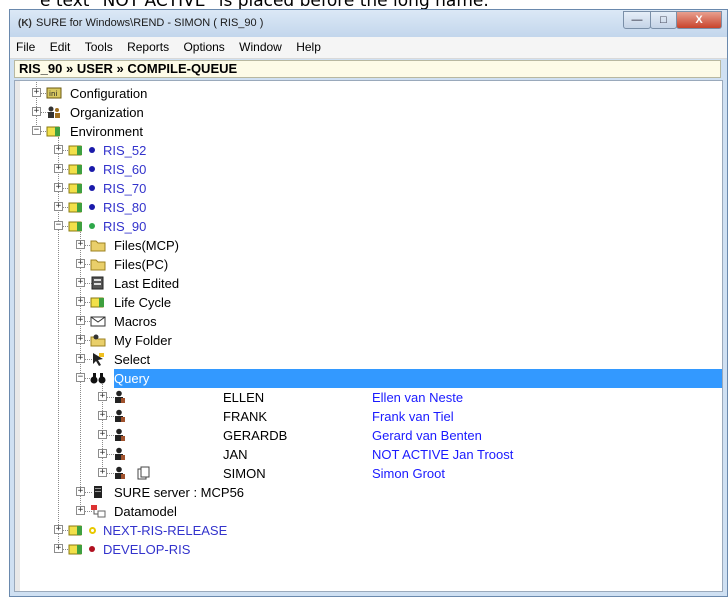 This screenshot has width=728, height=597. What do you see at coordinates (308, 45) in the screenshot?
I see `menu-help: Help` at bounding box center [308, 45].